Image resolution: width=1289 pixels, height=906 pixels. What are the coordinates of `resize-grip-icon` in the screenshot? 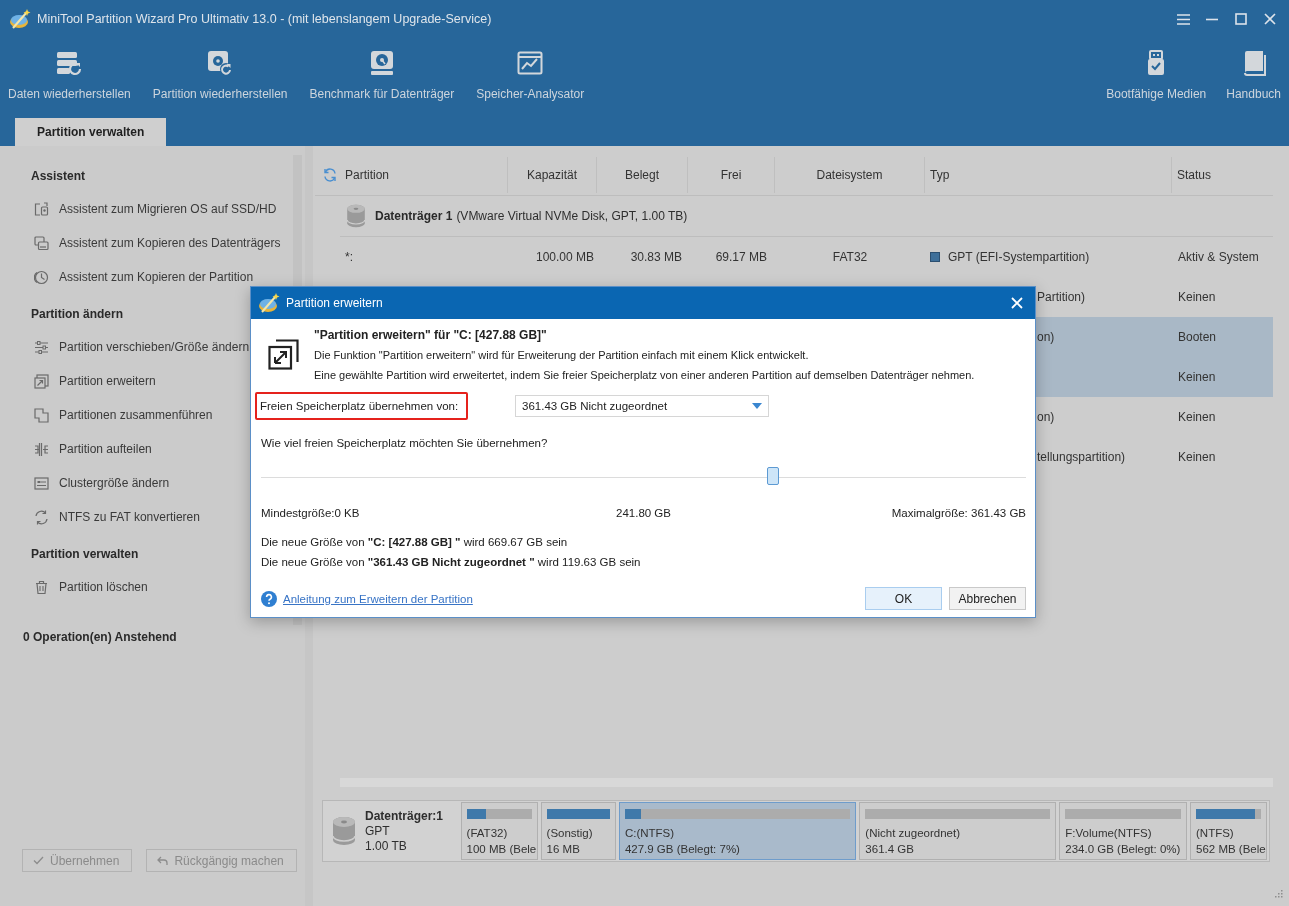 It's located at (1278, 893).